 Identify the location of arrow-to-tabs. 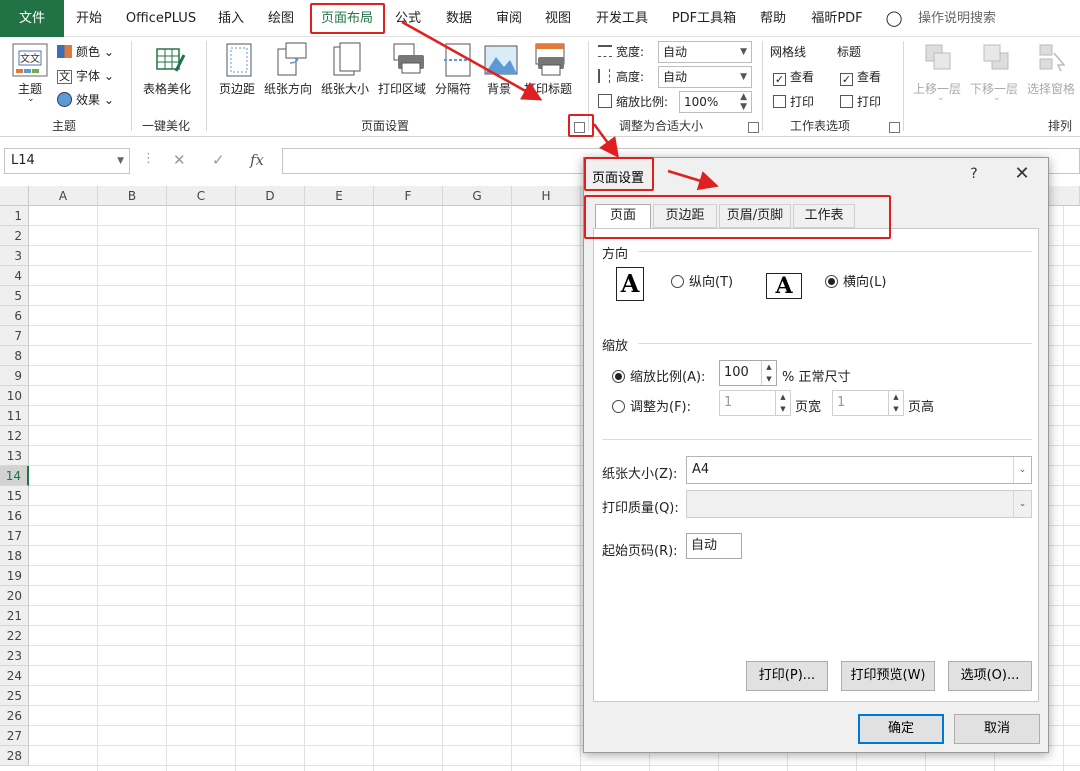
(693, 180).